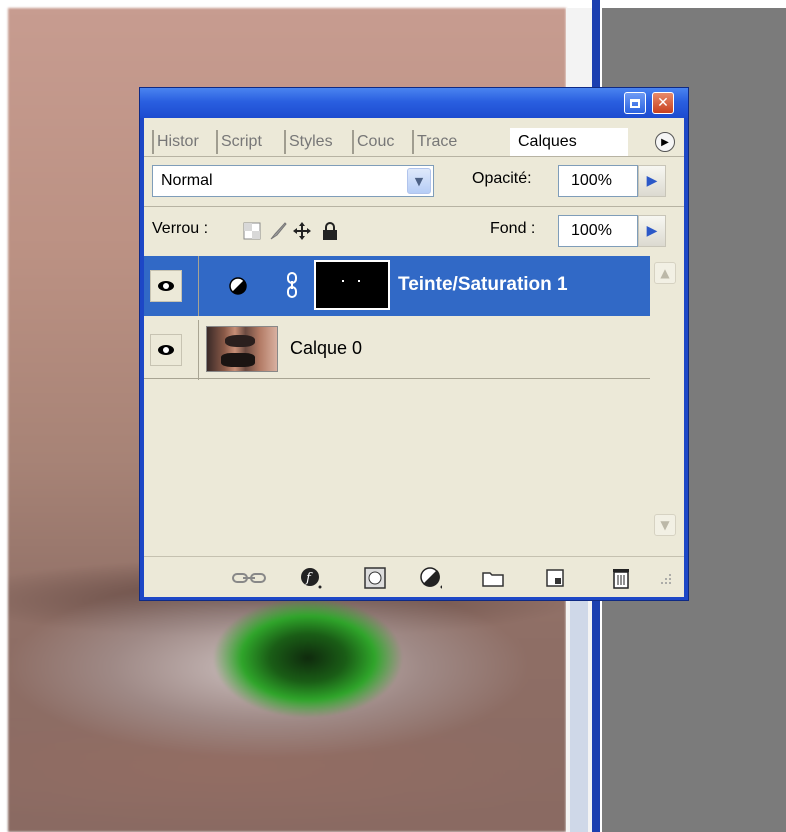 The height and width of the screenshot is (832, 786). What do you see at coordinates (493, 578) in the screenshot?
I see `new-group-folder-icon` at bounding box center [493, 578].